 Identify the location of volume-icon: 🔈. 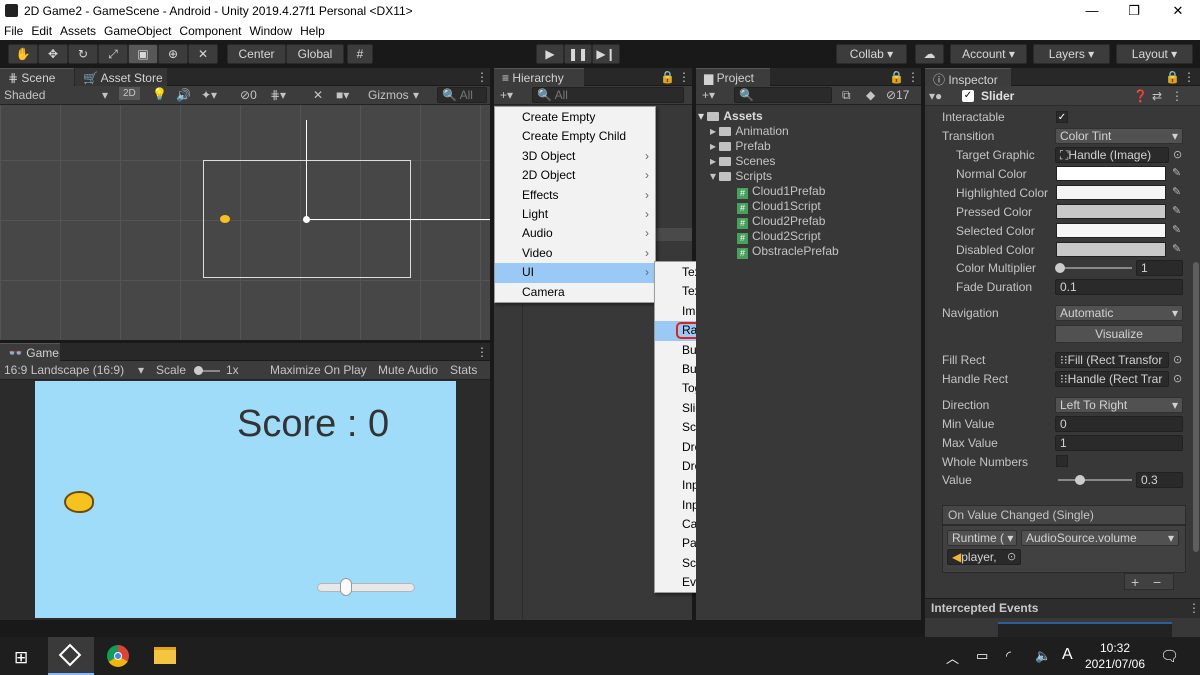
(1043, 656).